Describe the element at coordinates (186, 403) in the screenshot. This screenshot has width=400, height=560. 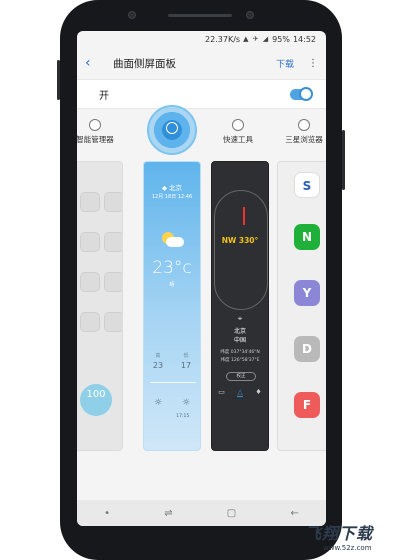
I see `sunset-icon: ☼` at that location.